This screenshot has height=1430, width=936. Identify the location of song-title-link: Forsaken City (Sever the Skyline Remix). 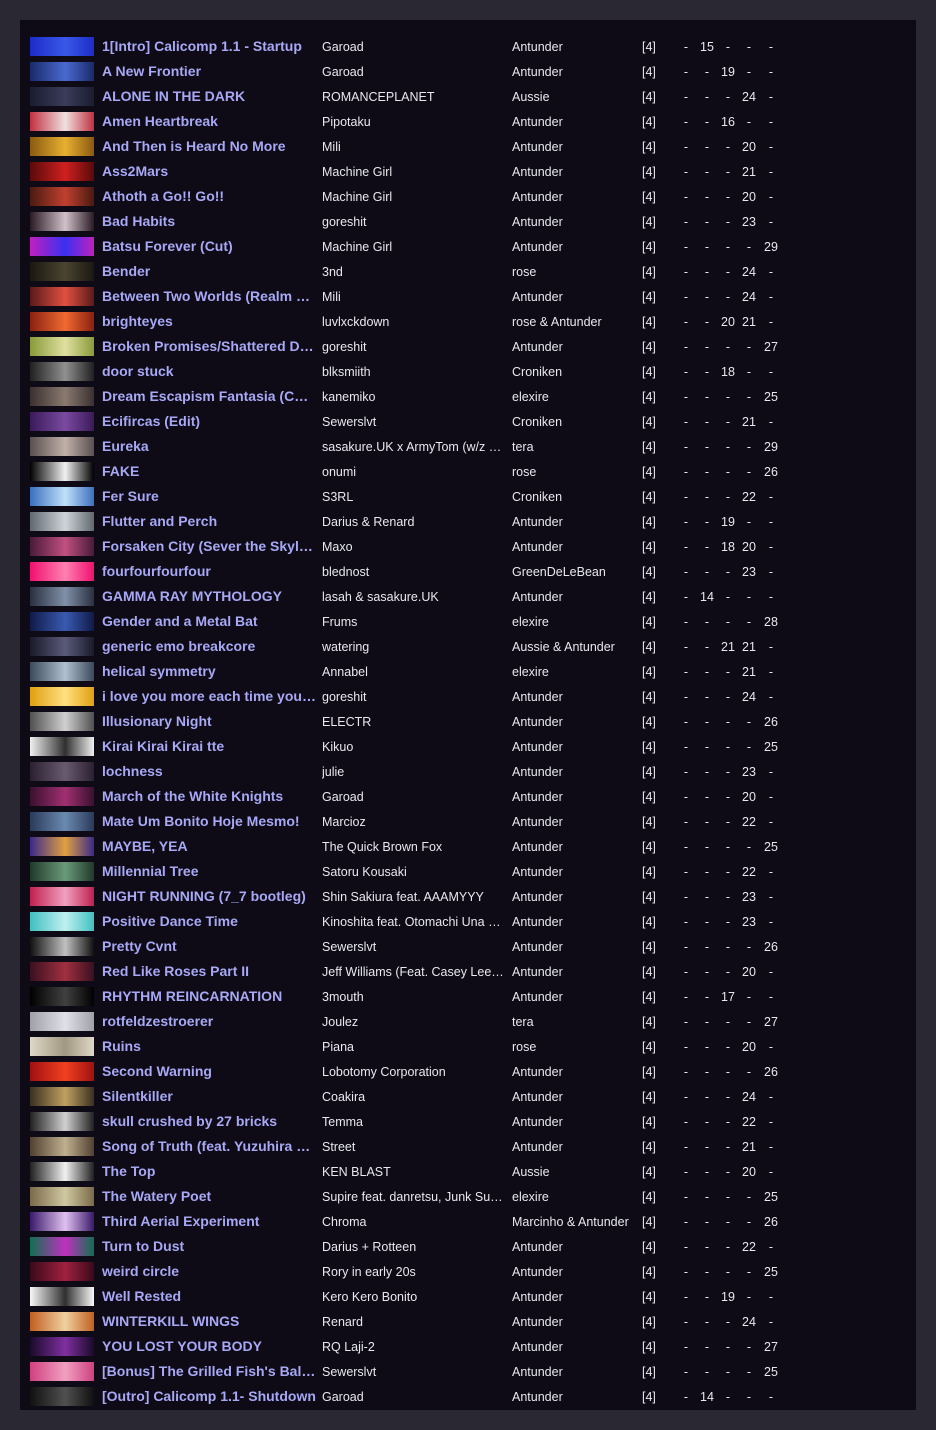
(209, 546).